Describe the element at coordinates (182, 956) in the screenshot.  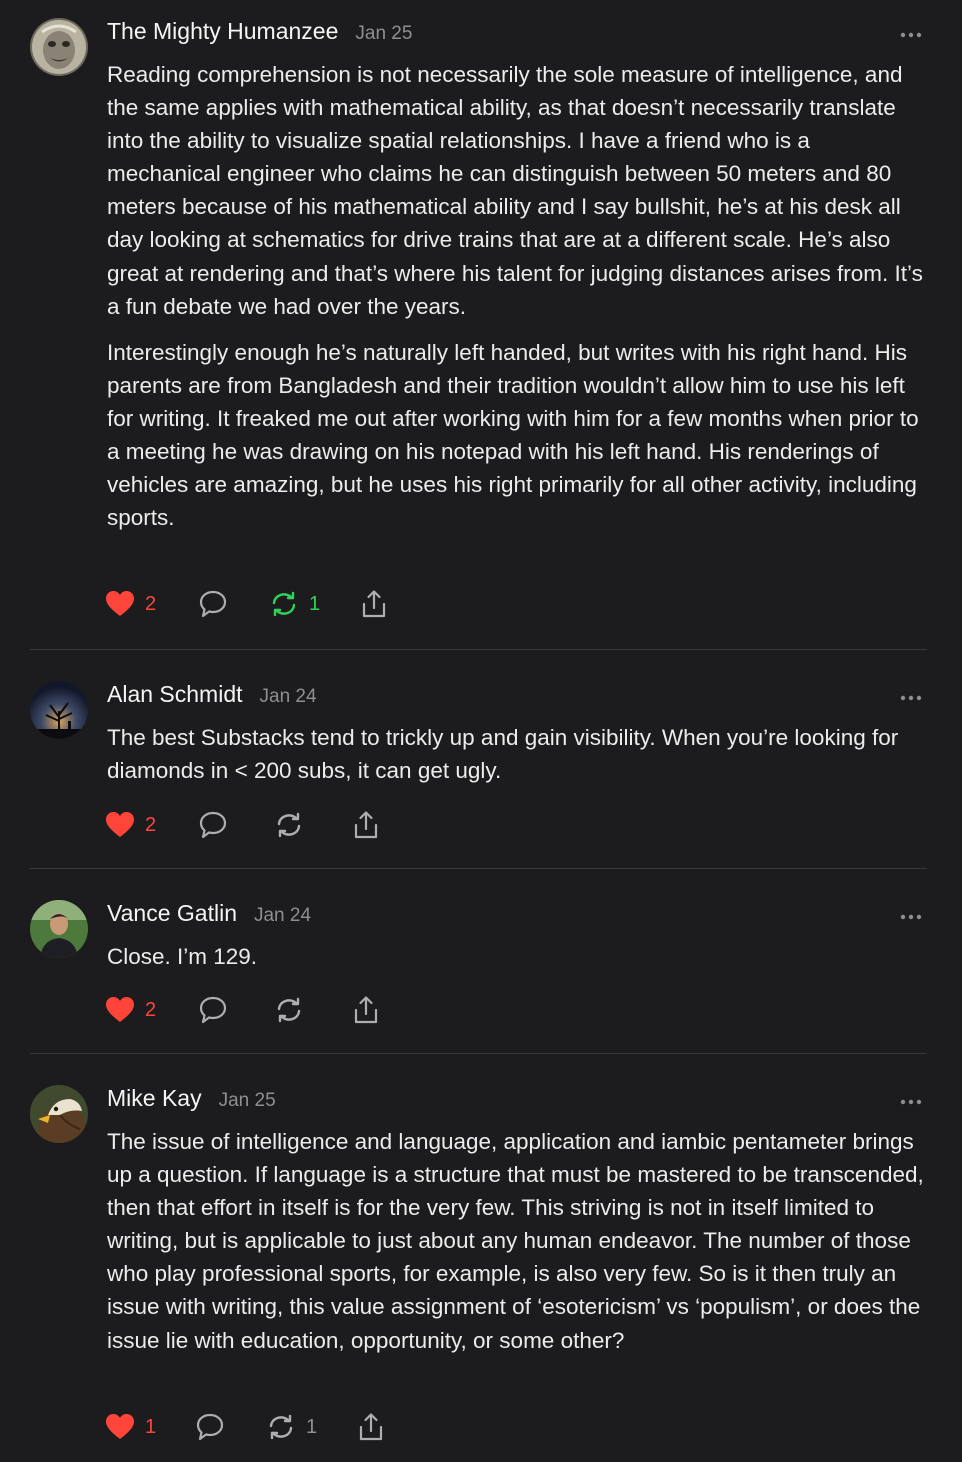
I see `comment-paragraph: Close. I’m 129.` at that location.